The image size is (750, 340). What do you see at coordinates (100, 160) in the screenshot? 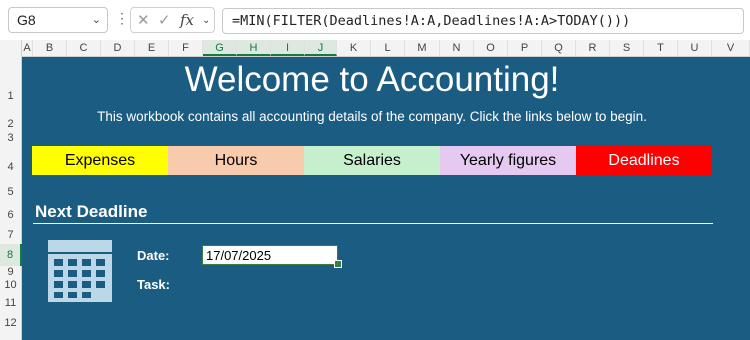
I see `link-expenses: Expenses` at bounding box center [100, 160].